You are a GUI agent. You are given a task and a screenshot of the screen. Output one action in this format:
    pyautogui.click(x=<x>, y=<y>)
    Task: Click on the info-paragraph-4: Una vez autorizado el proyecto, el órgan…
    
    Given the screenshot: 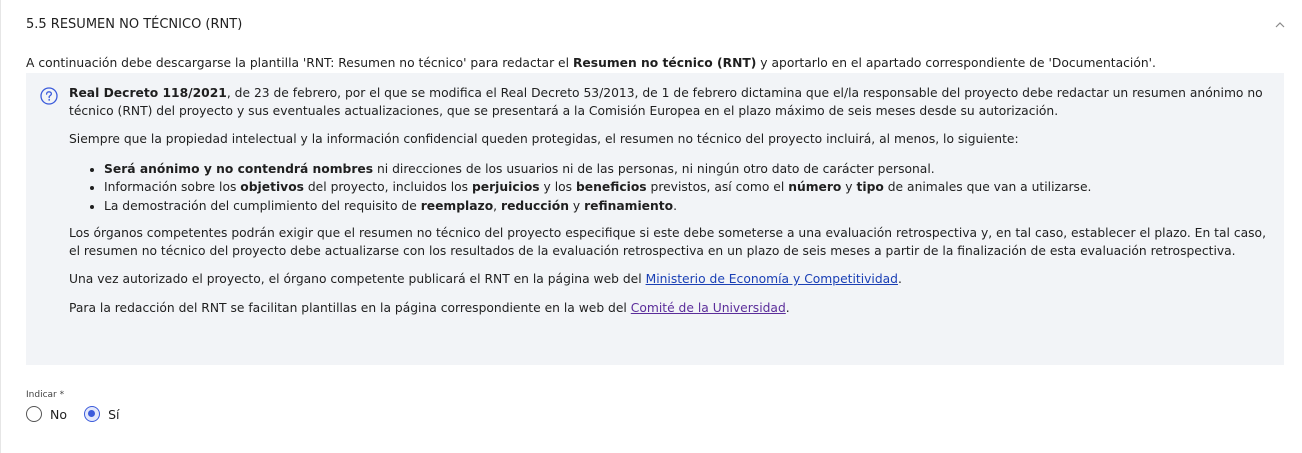 What is the action you would take?
    pyautogui.click(x=669, y=280)
    